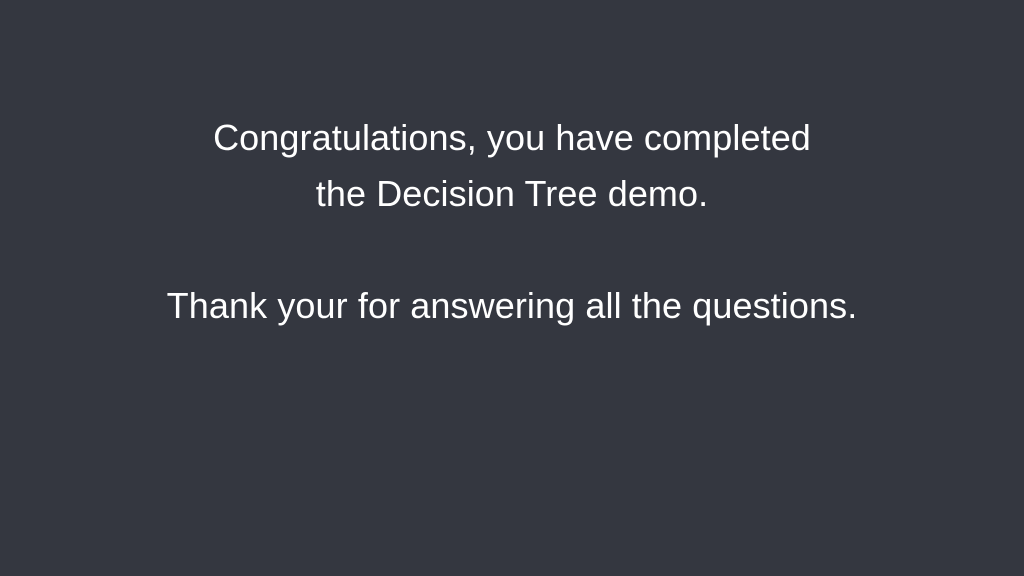 The height and width of the screenshot is (576, 1024). Describe the element at coordinates (512, 137) in the screenshot. I see `completion-line-1: Congratulations, you have completed` at that location.